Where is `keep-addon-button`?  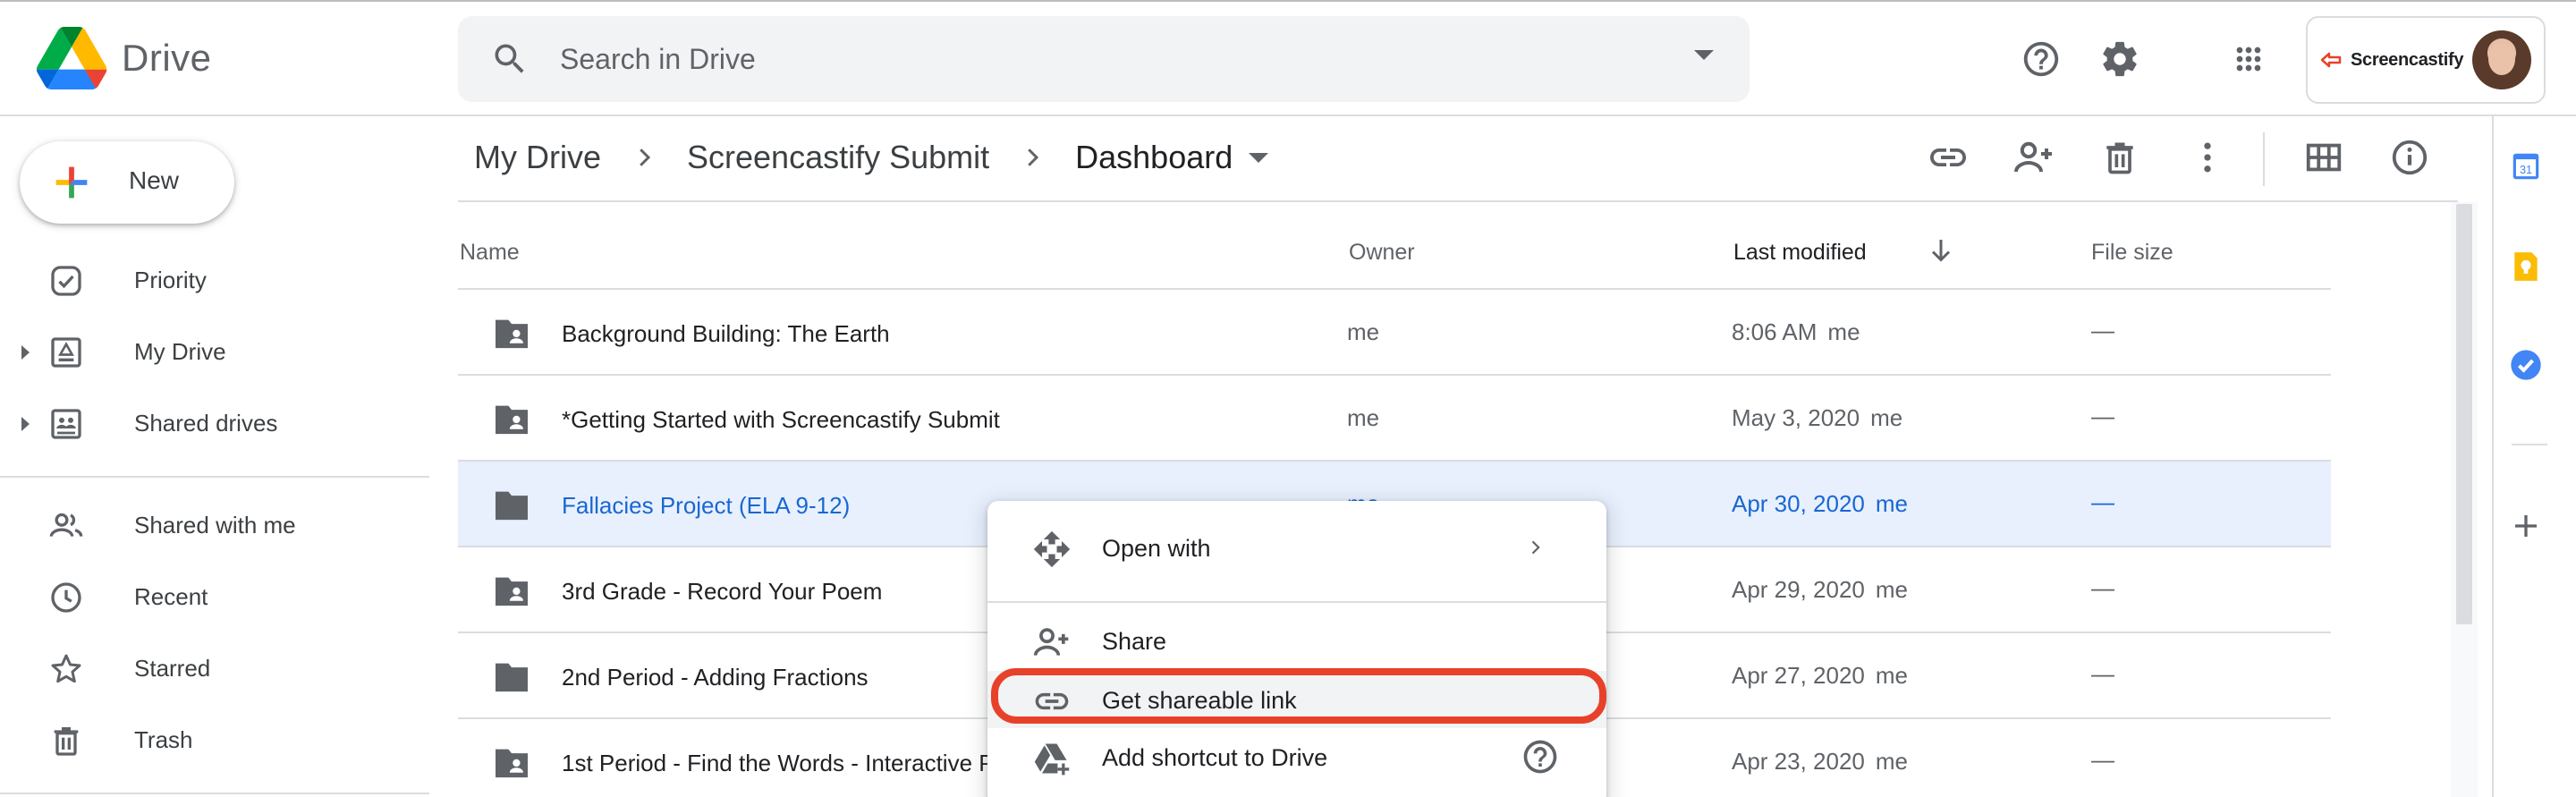 keep-addon-button is located at coordinates (2526, 266).